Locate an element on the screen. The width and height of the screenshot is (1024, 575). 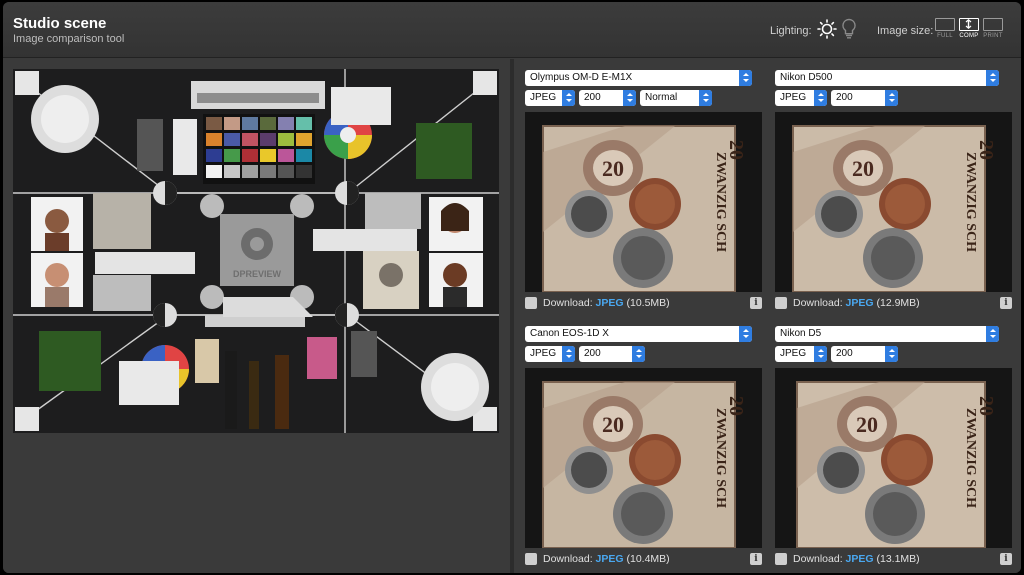
camera-select-value: Nikon D5 is located at coordinates (801, 333).